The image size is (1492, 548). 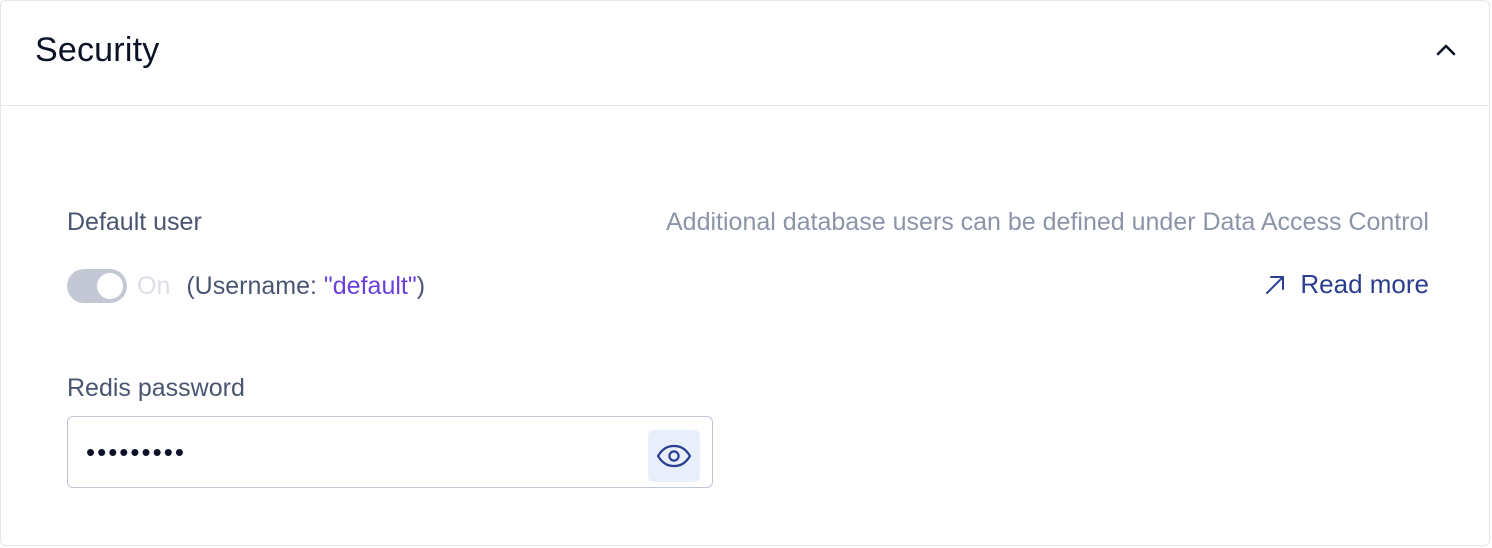 I want to click on eye-icon, so click(x=674, y=456).